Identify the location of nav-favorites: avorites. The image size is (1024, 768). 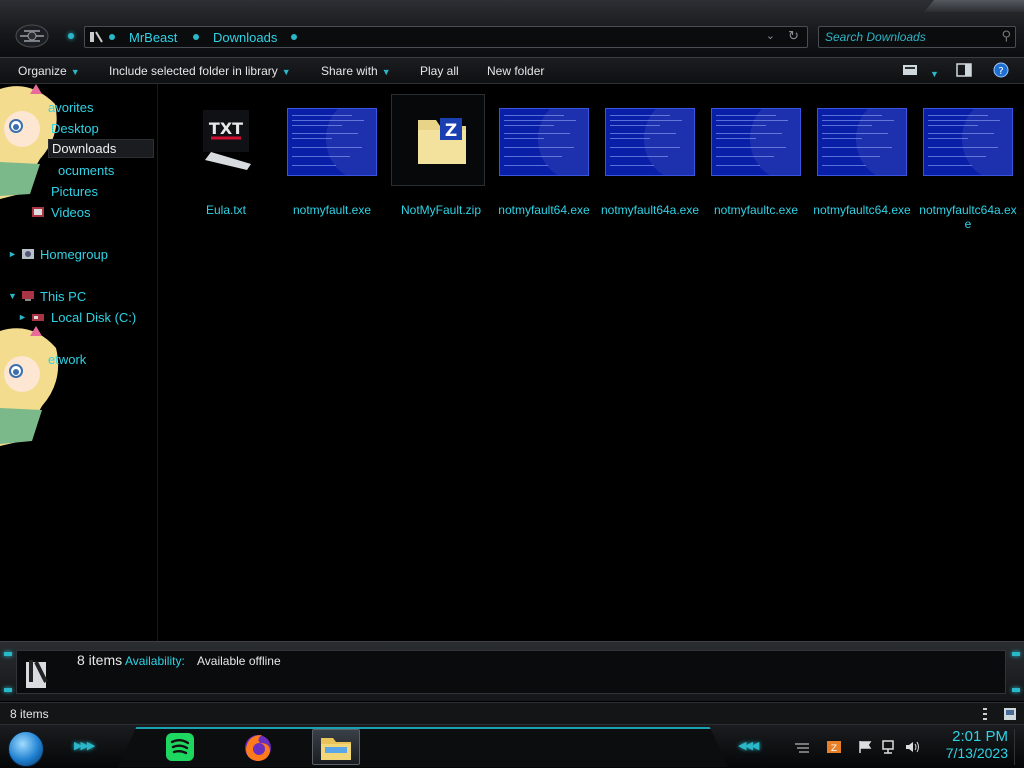
(71, 107).